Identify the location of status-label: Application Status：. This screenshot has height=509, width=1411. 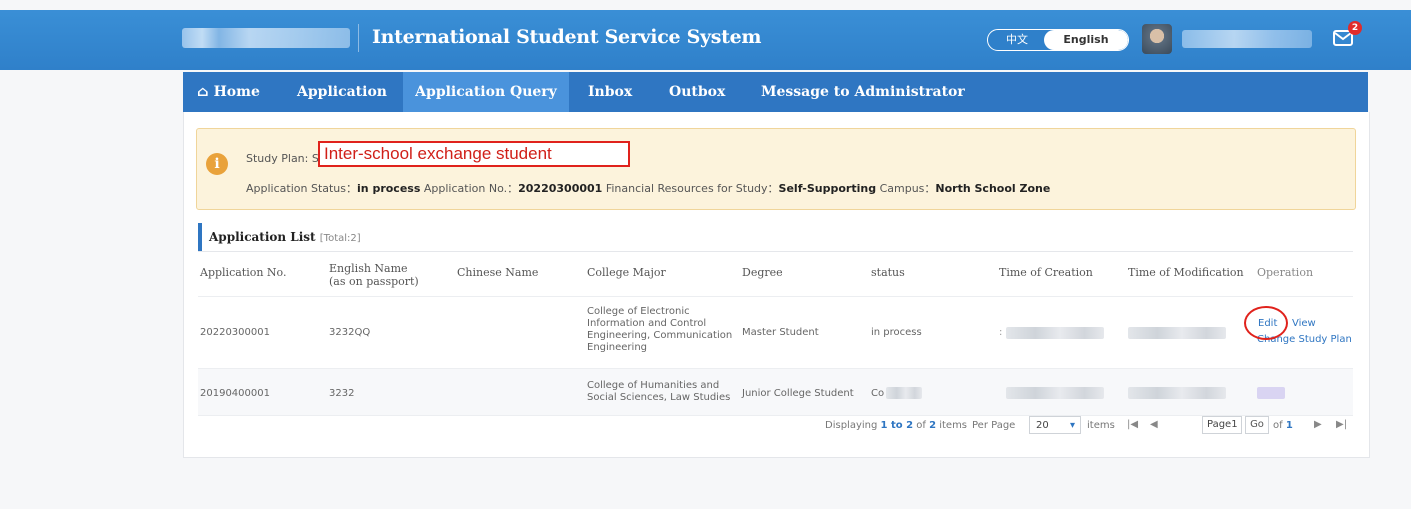
(302, 188).